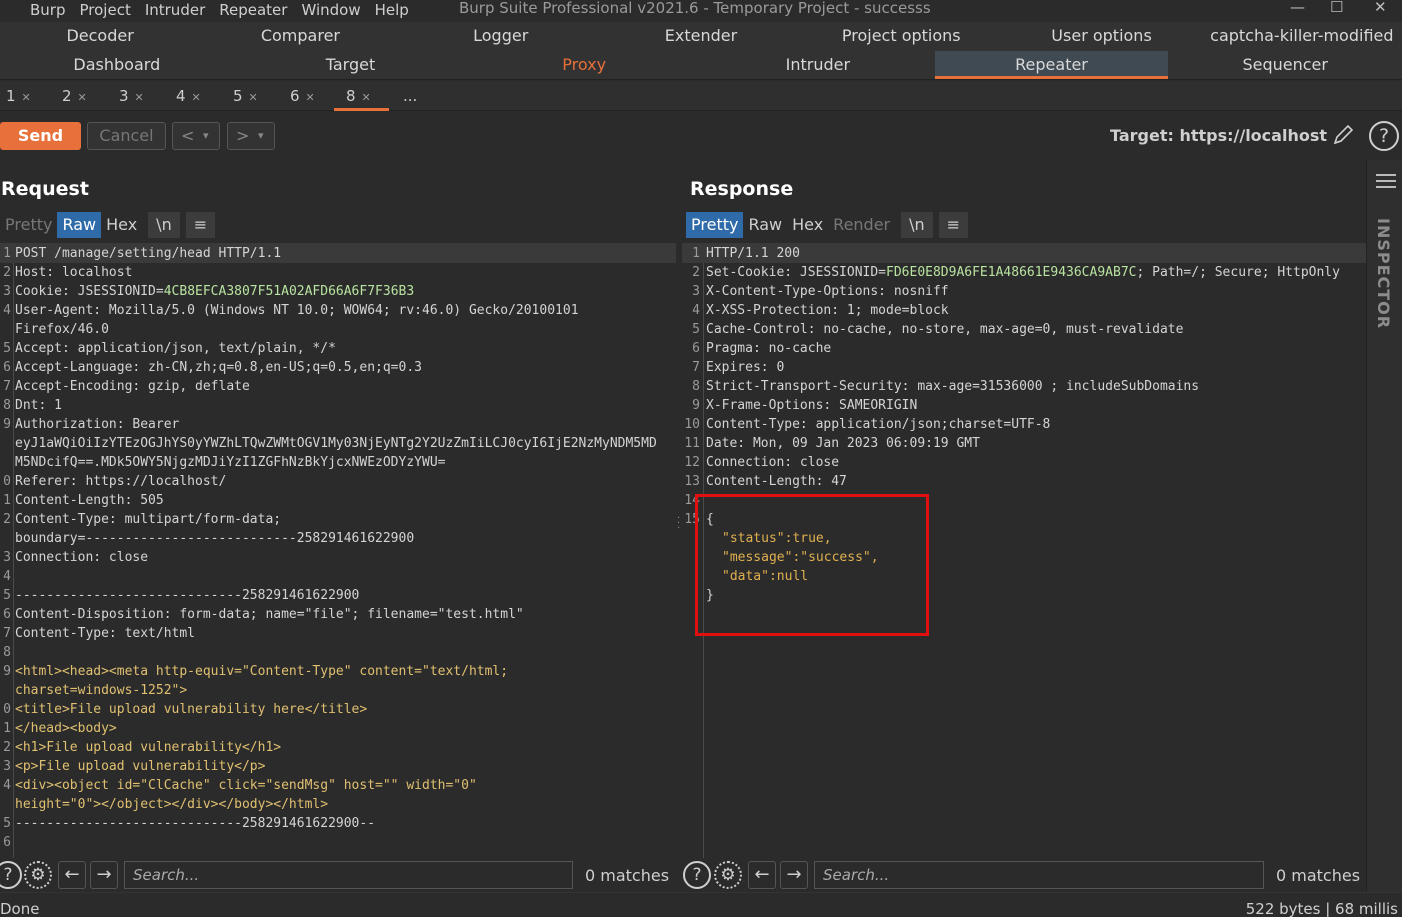 The width and height of the screenshot is (1402, 917). Describe the element at coordinates (121, 481) in the screenshot. I see `line-text: Referer: https://localhost/` at that location.